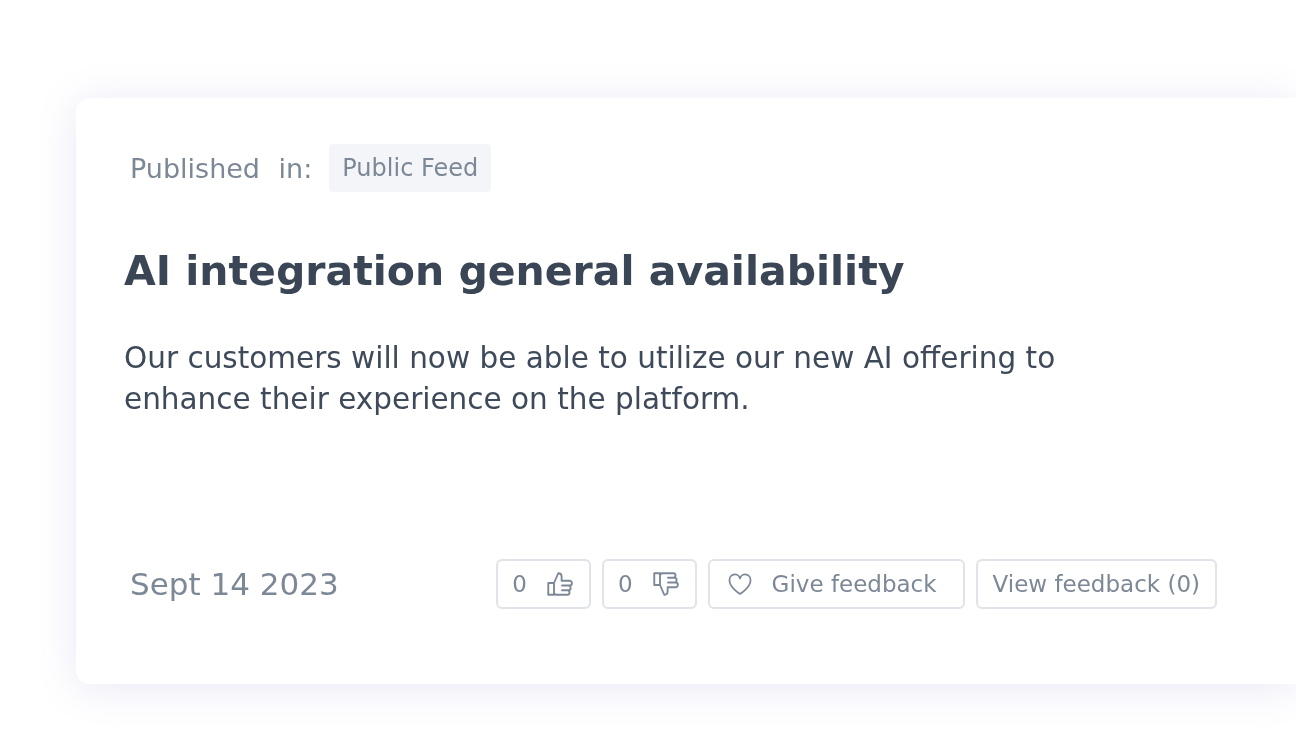 This screenshot has height=748, width=1296. I want to click on thumbs-up-icon, so click(559, 584).